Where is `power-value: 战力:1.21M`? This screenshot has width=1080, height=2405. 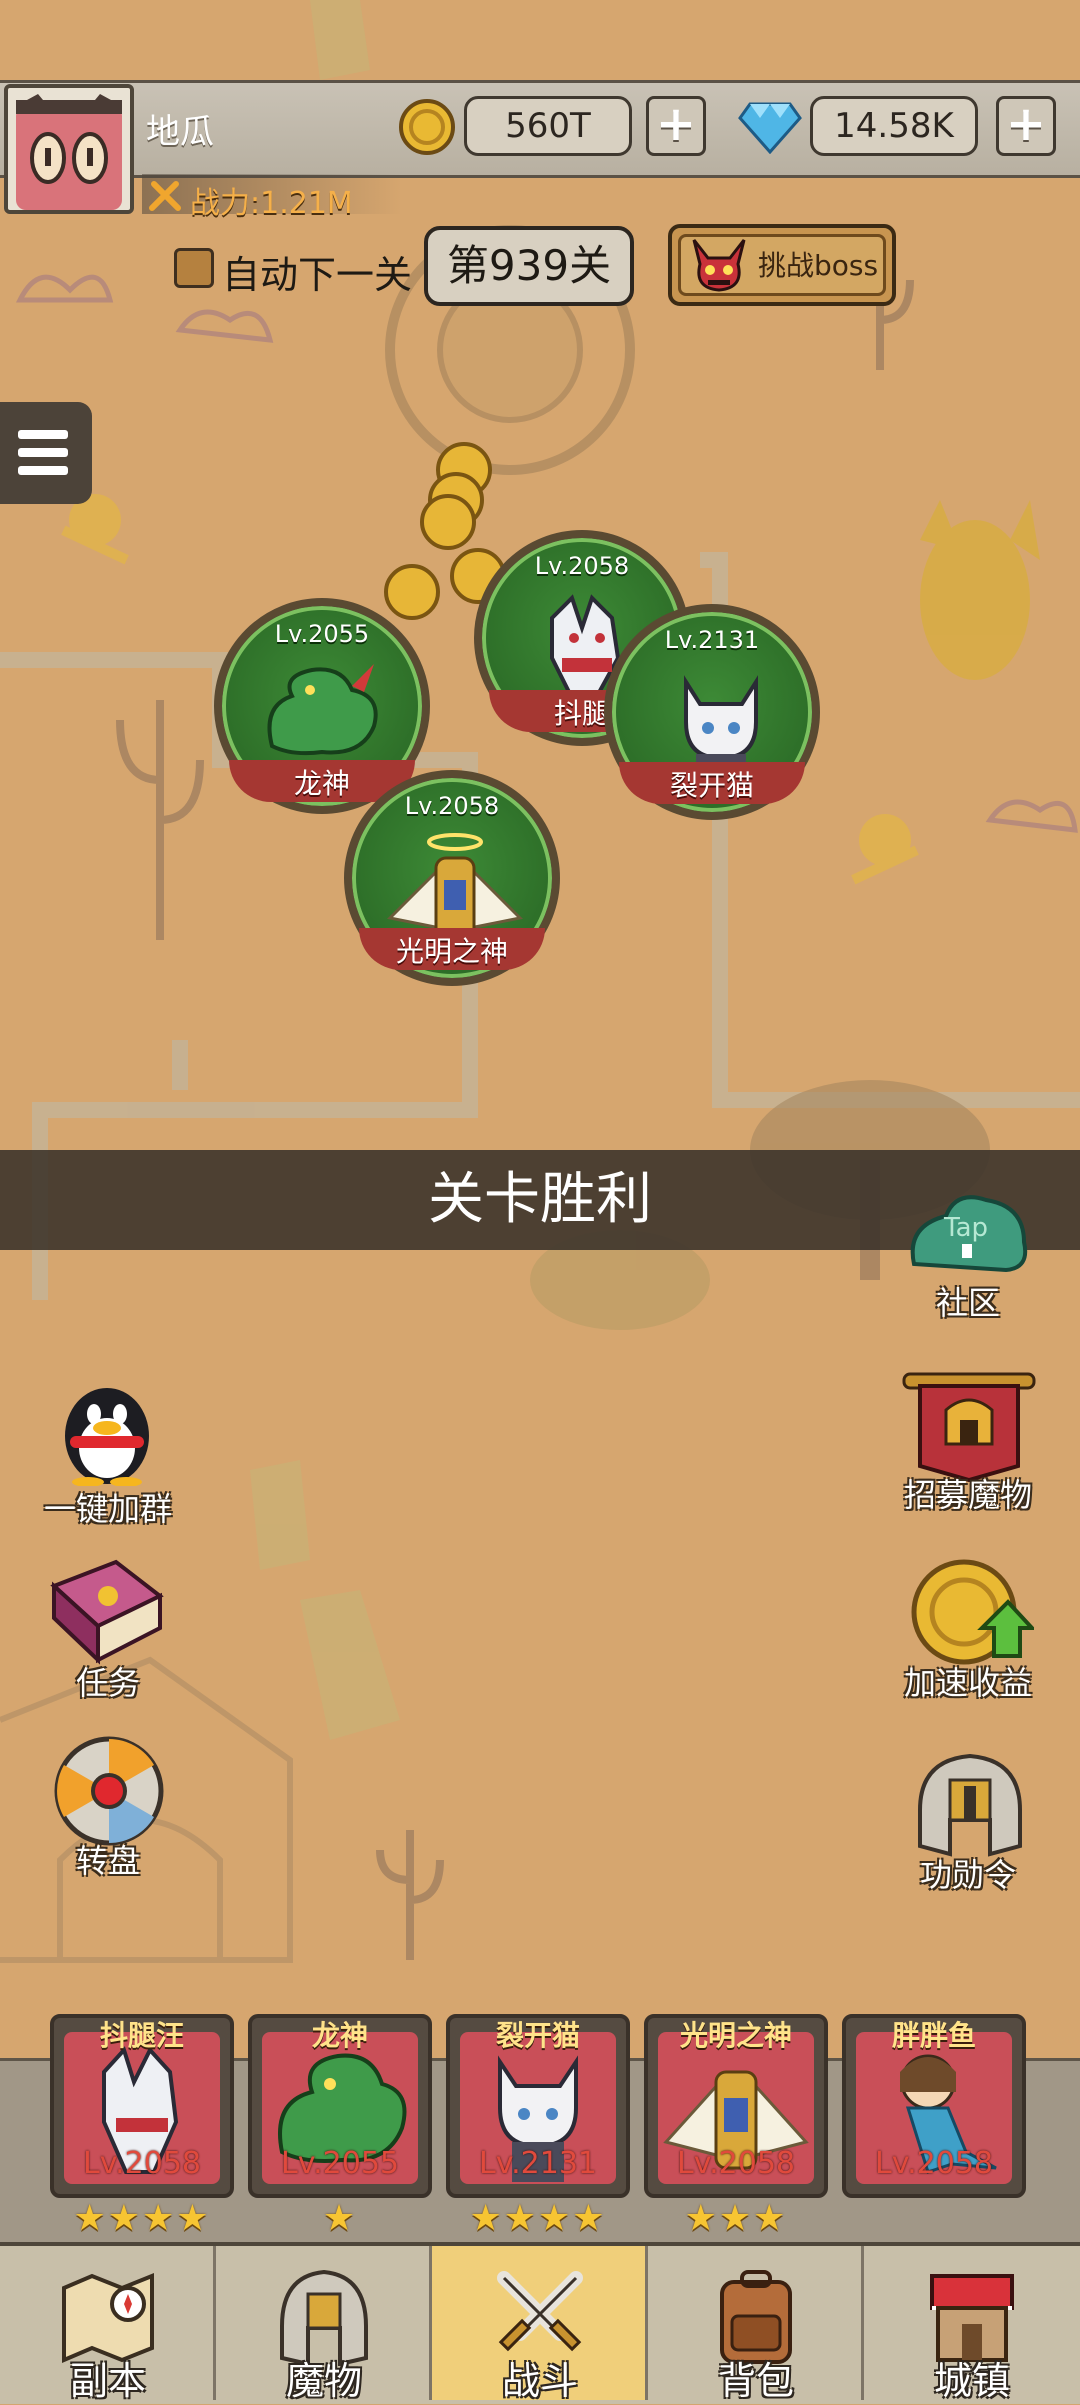
power-value: 战力:1.21M is located at coordinates (271, 203).